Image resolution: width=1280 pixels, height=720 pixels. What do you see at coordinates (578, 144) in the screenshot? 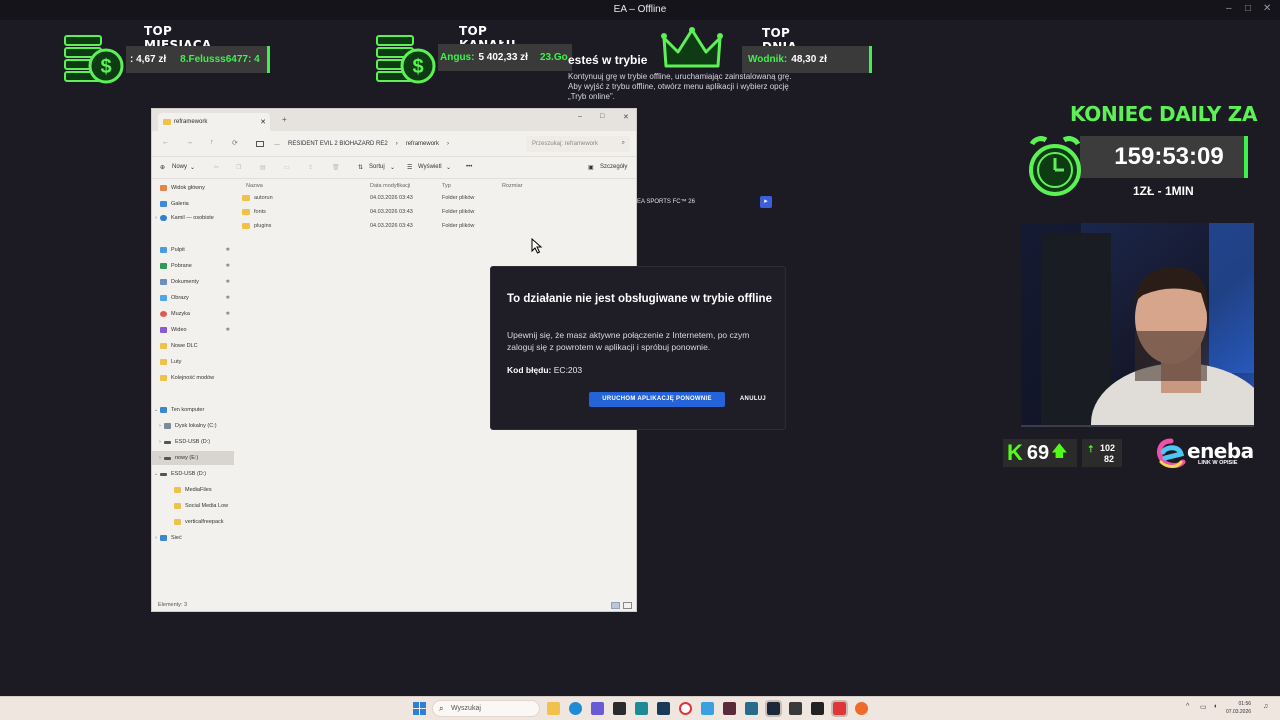
I see `explorer-search-input: Przeszukaj: reframework ⌕` at bounding box center [578, 144].